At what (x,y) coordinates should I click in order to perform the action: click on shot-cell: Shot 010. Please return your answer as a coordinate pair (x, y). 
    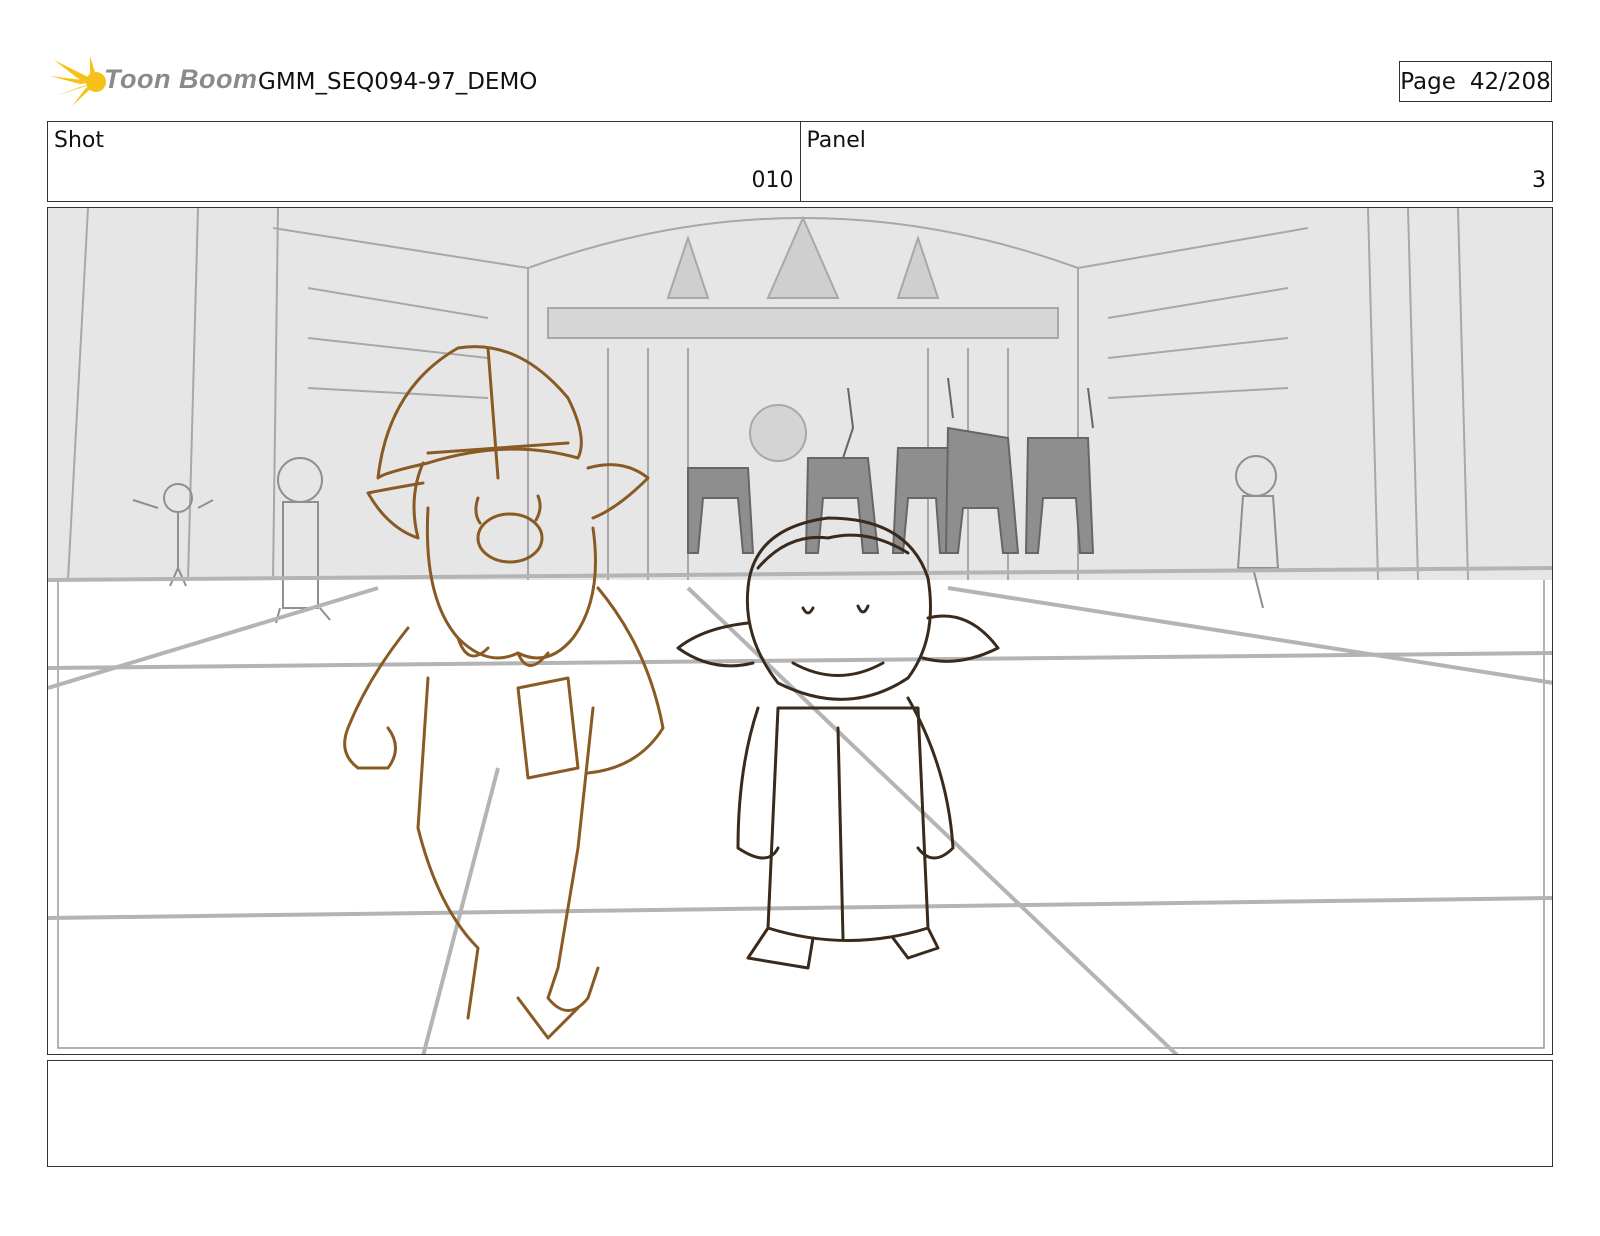
    Looking at the image, I should click on (424, 161).